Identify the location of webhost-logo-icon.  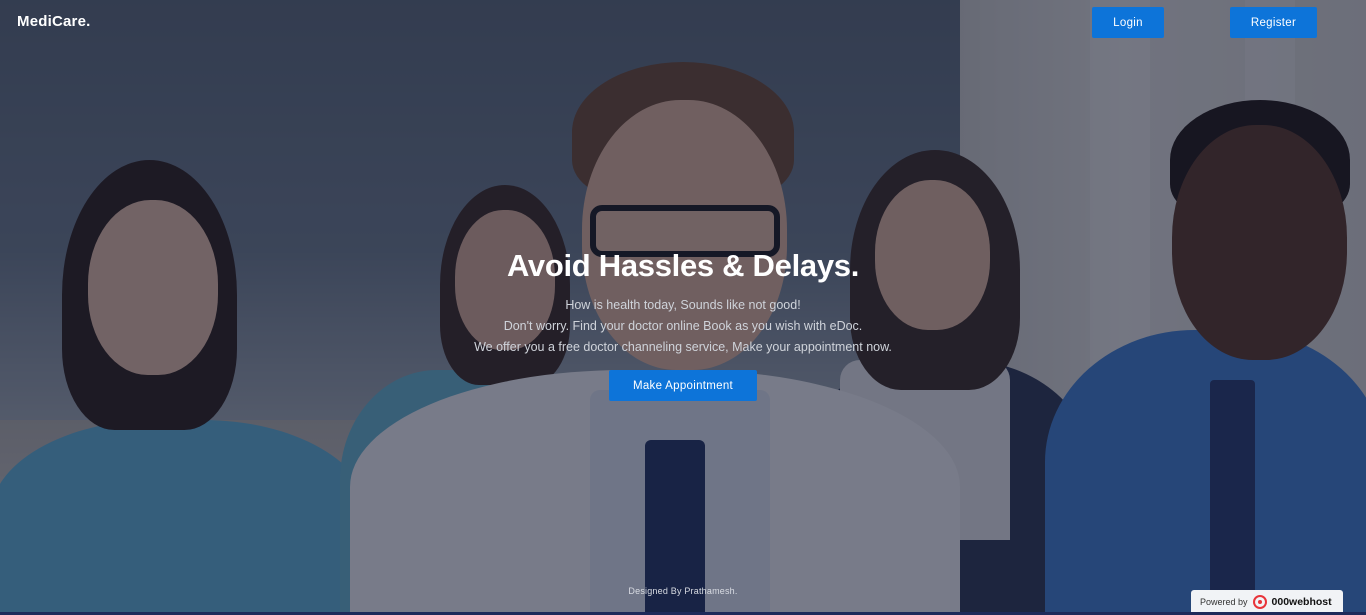
(1259, 601).